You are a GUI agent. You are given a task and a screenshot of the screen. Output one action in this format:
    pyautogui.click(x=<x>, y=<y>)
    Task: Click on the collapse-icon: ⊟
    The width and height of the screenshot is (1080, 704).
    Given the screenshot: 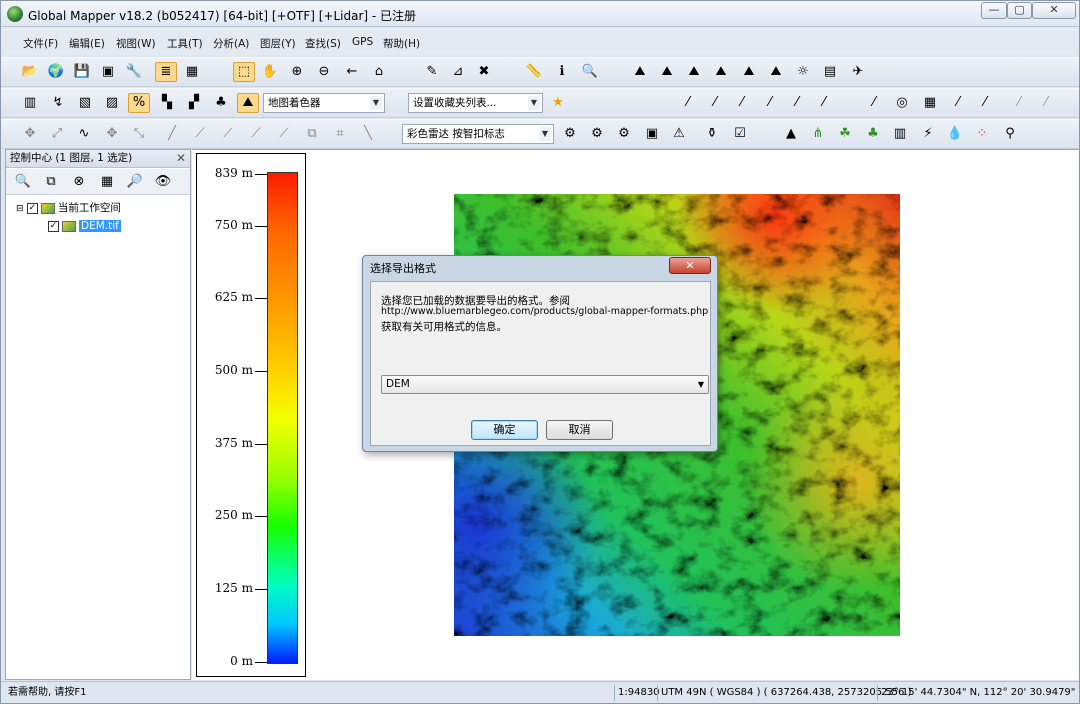 What is the action you would take?
    pyautogui.click(x=20, y=209)
    